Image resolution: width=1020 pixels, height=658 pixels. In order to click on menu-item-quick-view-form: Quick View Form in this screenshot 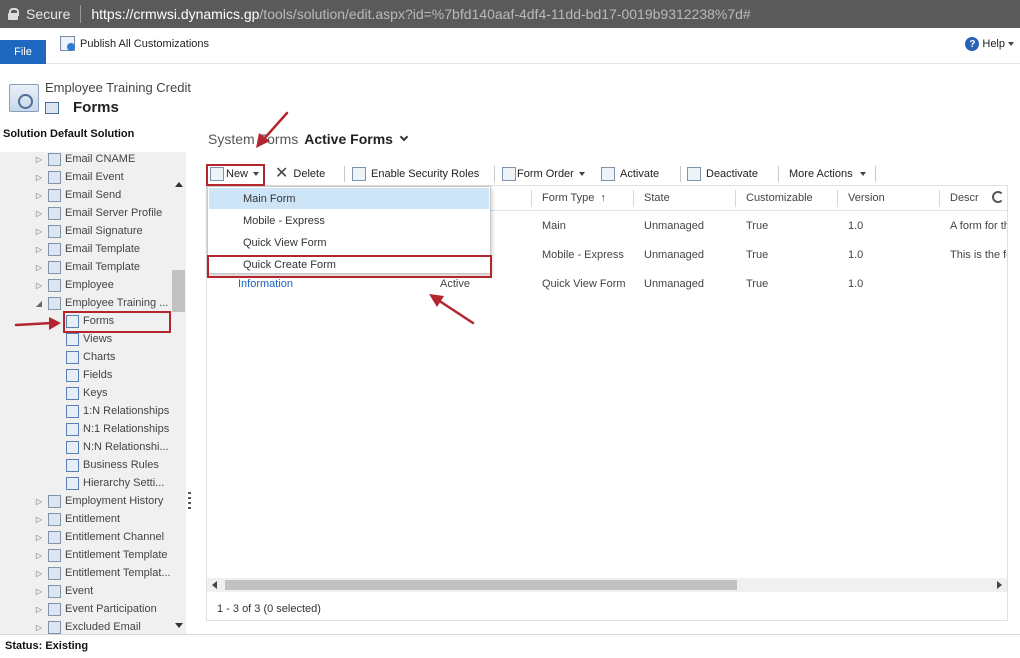, I will do `click(349, 242)`.